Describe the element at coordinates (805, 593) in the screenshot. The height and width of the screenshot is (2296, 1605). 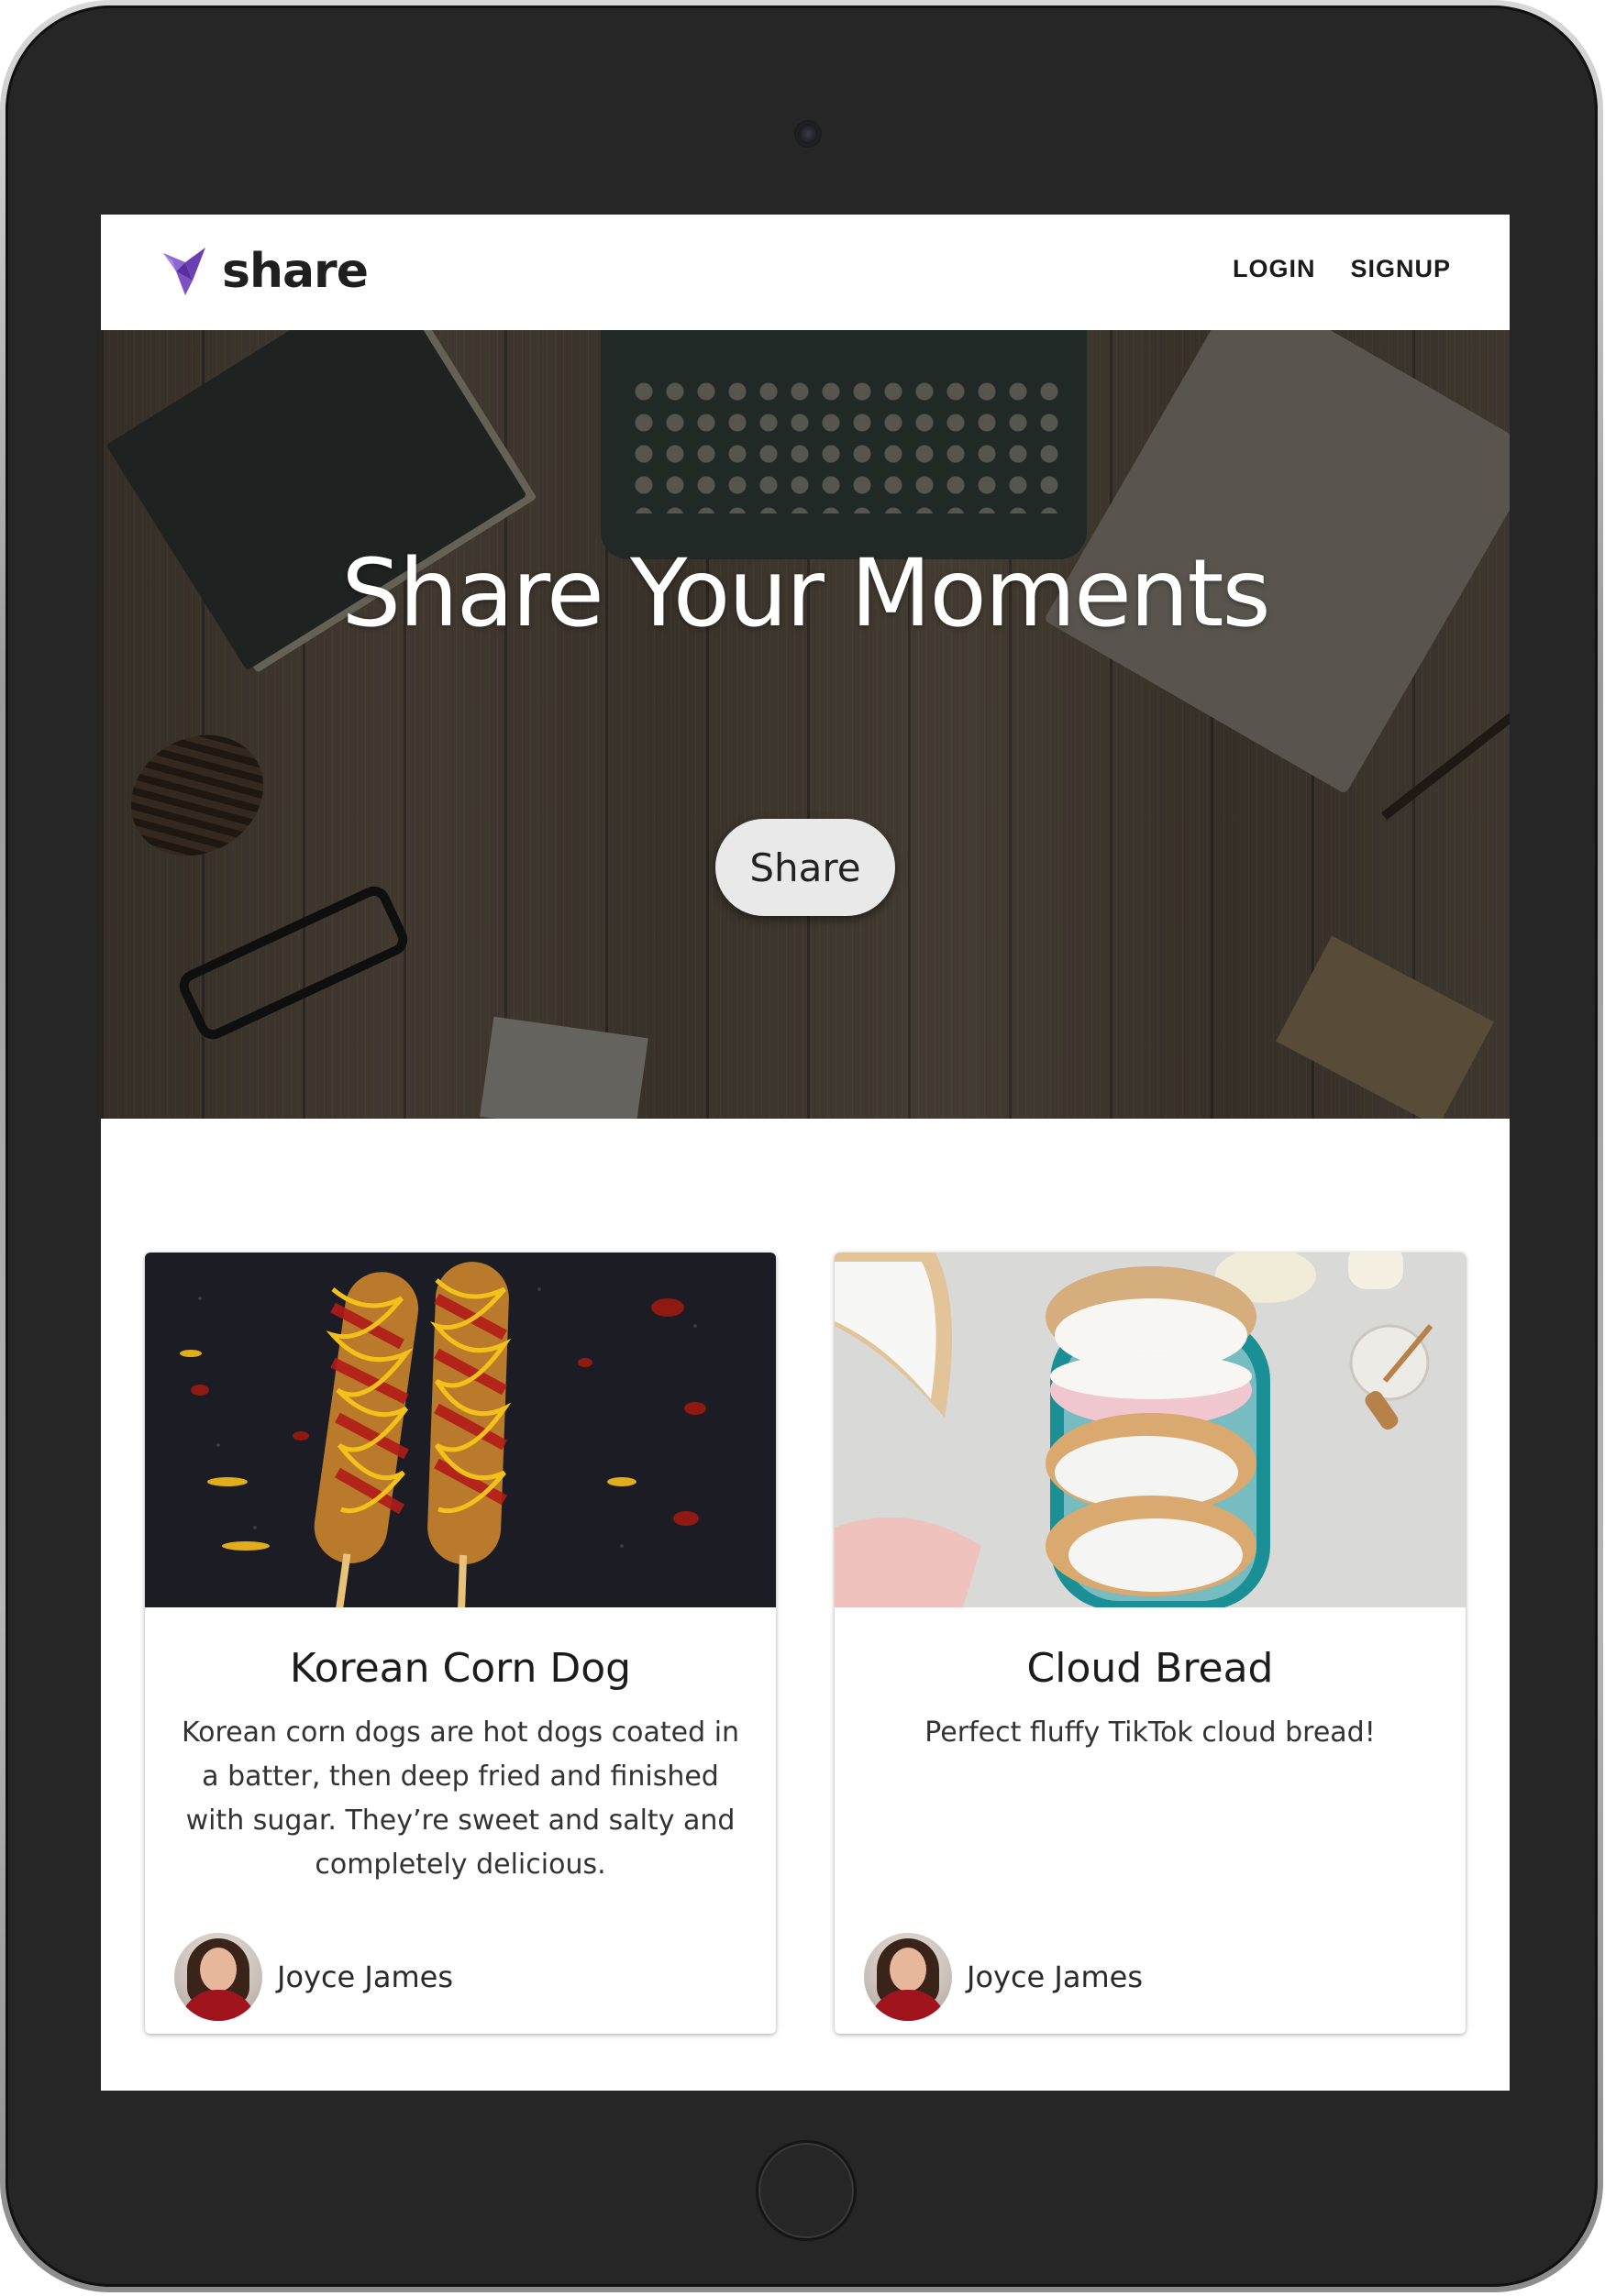
I see `hero-title: Share Your Moments` at that location.